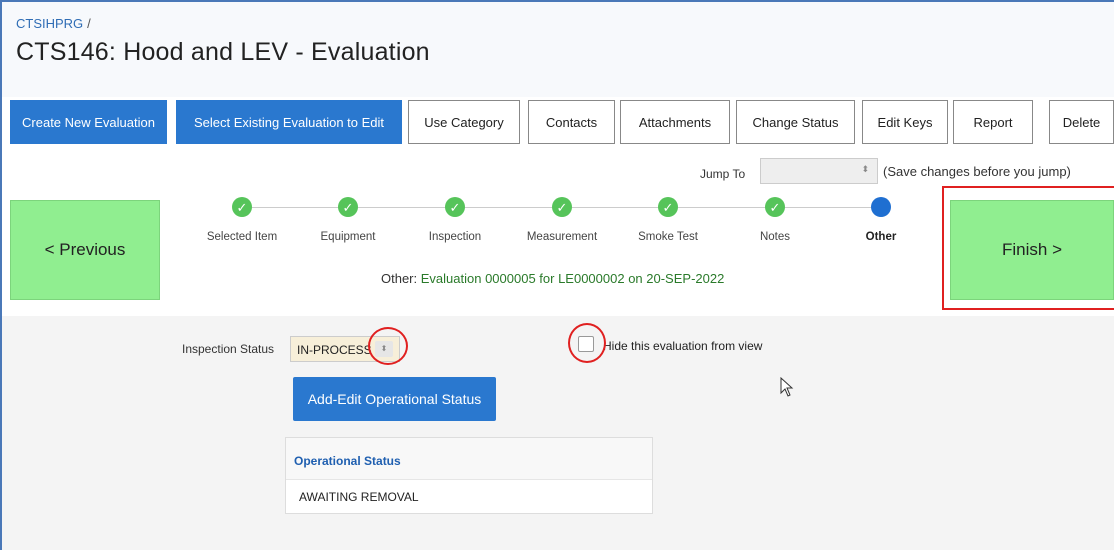 The image size is (1114, 550). Describe the element at coordinates (399, 278) in the screenshot. I see `evaluation-prefix: Other:` at that location.